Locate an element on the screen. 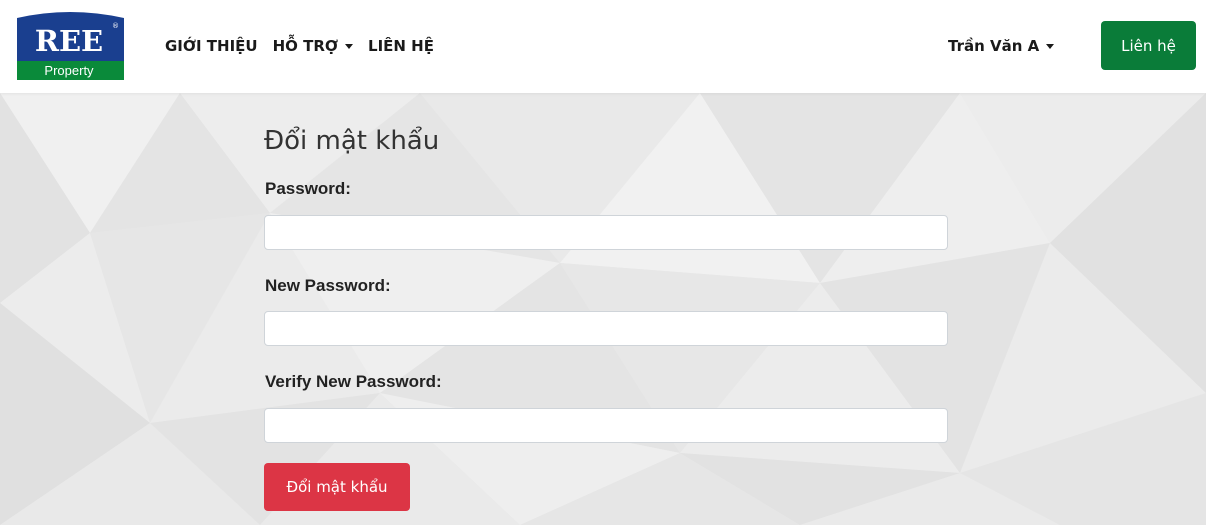 The height and width of the screenshot is (525, 1206). nav-item-ho-tro: HỖ TRỢ is located at coordinates (313, 46).